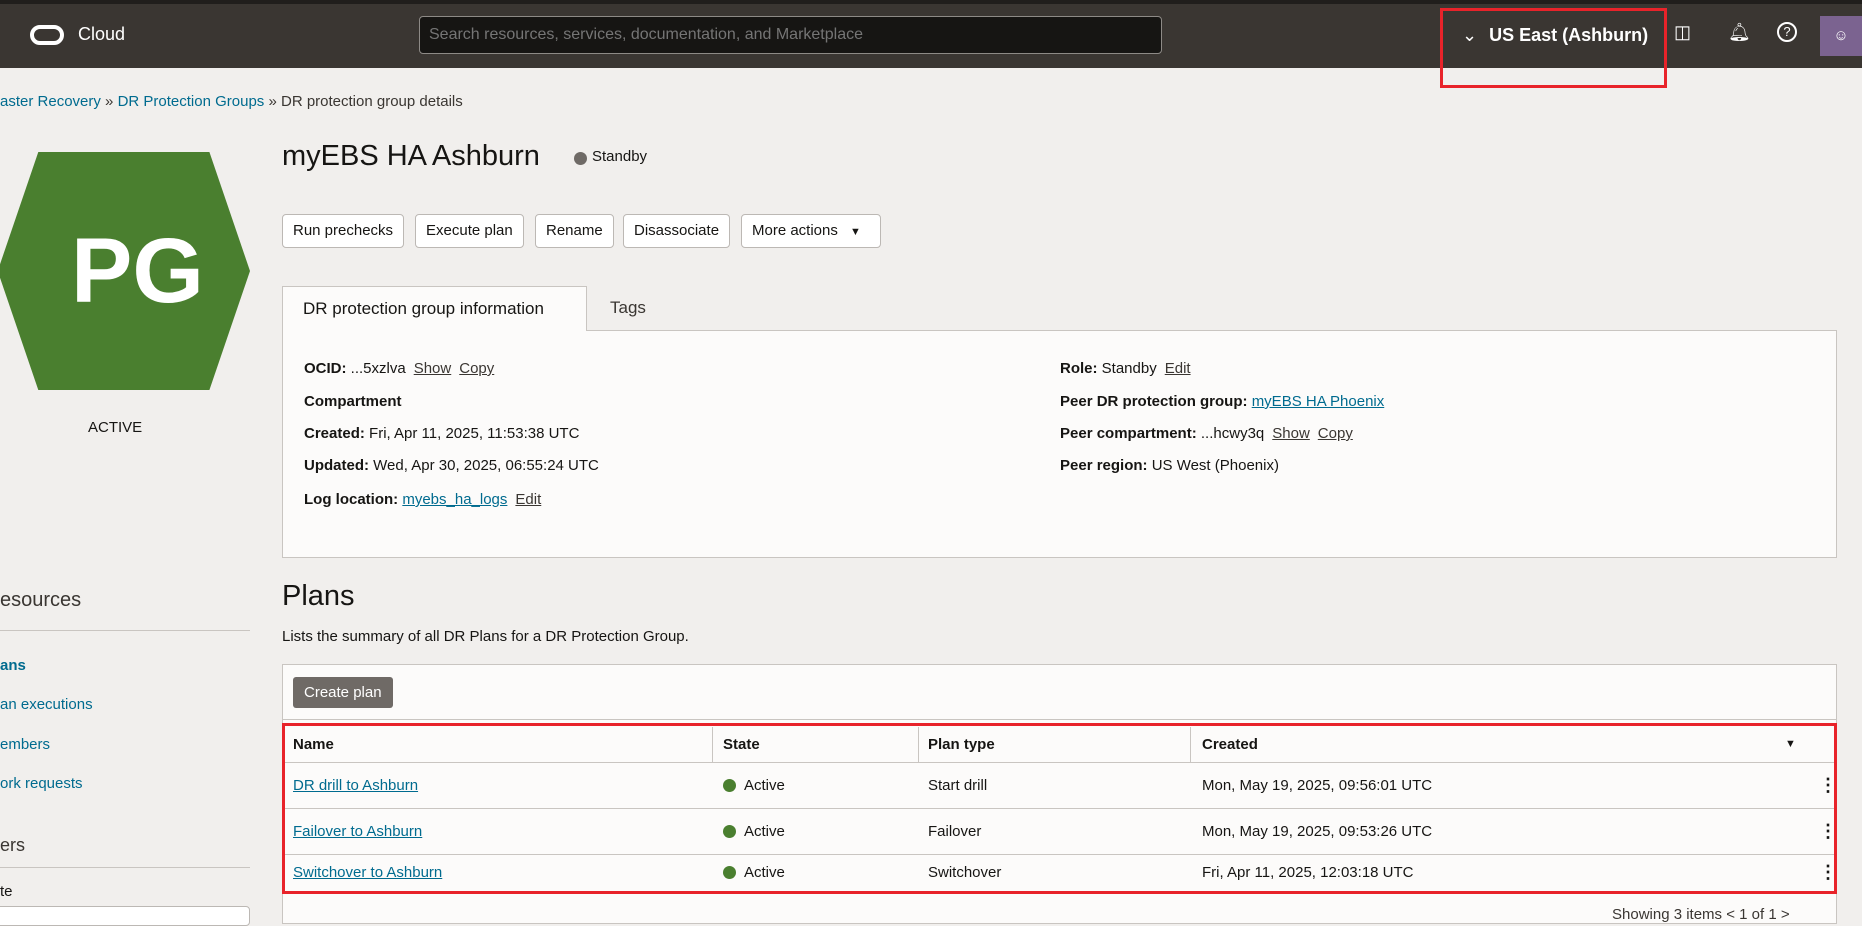 The image size is (1862, 926). Describe the element at coordinates (25, 744) in the screenshot. I see `sidebar-item-members: embers` at that location.